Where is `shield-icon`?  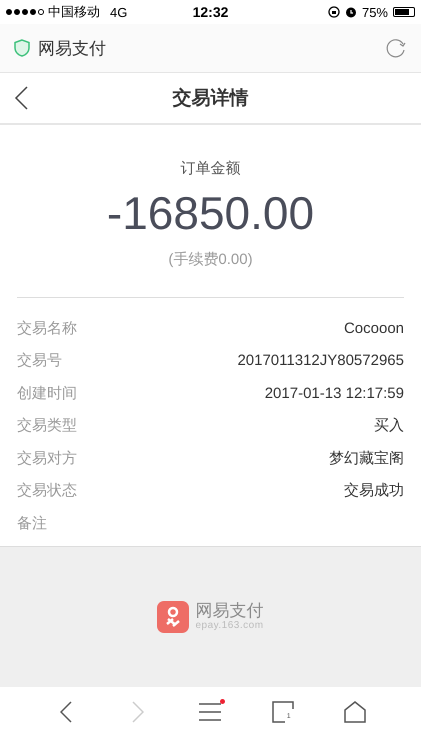 shield-icon is located at coordinates (22, 48).